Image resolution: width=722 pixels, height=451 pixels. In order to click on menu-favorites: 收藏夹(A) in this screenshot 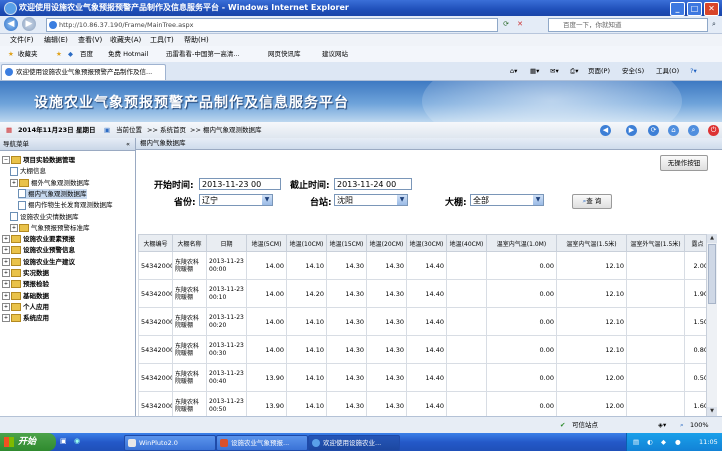, I will do `click(125, 40)`.